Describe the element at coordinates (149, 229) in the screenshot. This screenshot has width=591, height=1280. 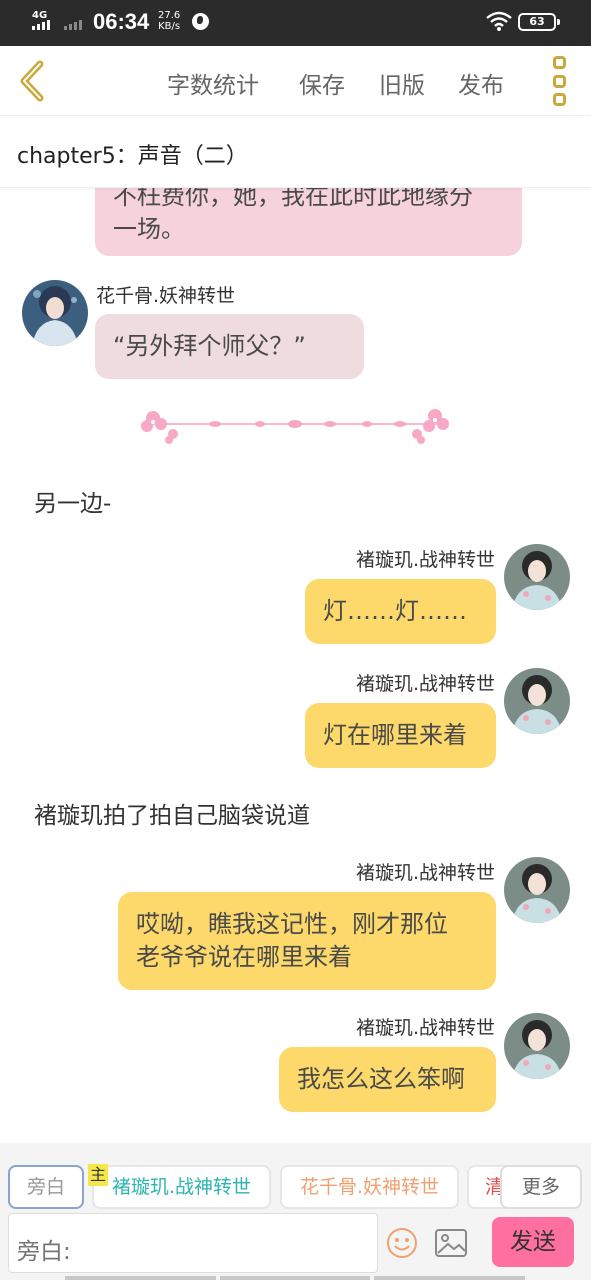
I see `message-line: 一场。` at that location.